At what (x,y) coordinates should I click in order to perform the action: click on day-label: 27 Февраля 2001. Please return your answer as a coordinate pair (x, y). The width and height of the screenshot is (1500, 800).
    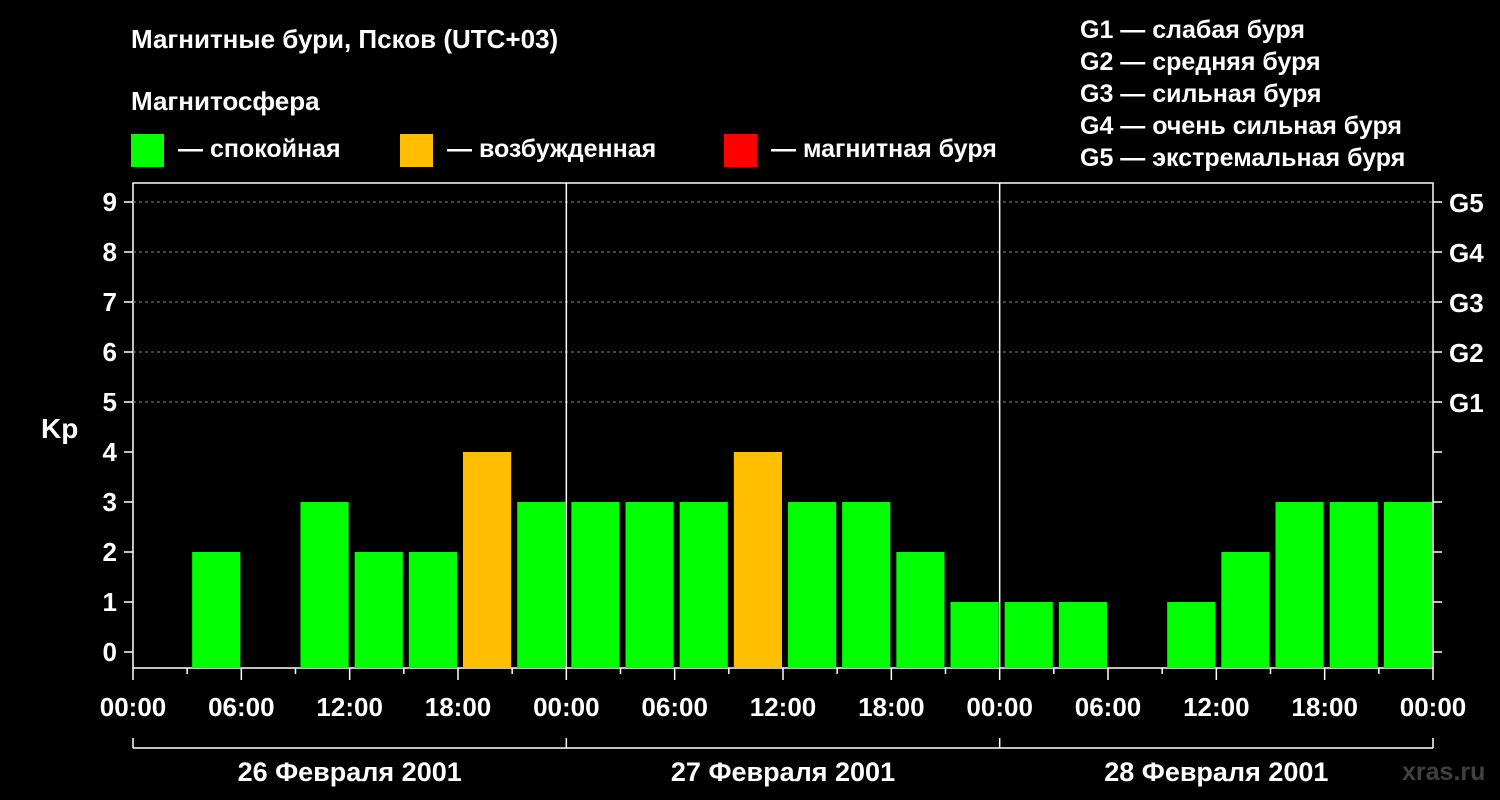
    Looking at the image, I should click on (783, 772).